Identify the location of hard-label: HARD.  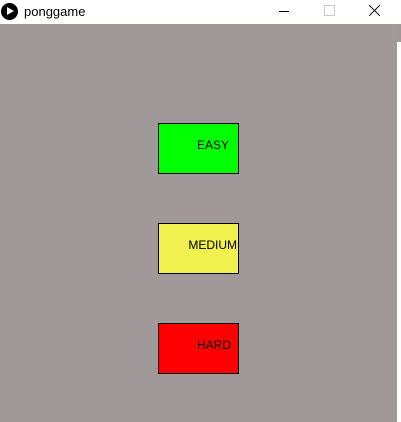
(213, 345).